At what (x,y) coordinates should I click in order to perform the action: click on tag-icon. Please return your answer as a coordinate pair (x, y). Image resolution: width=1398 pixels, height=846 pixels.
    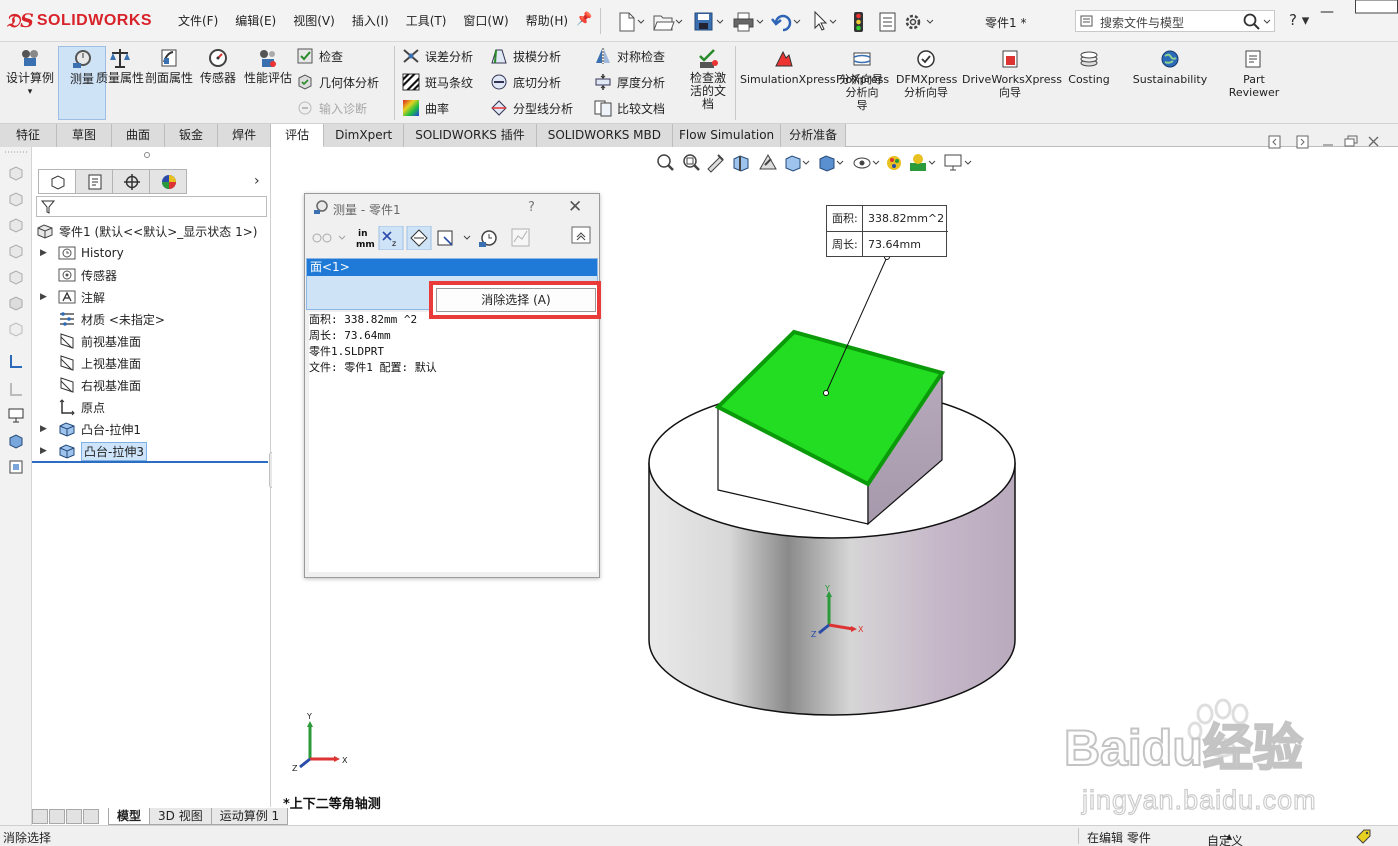
    Looking at the image, I should click on (1364, 836).